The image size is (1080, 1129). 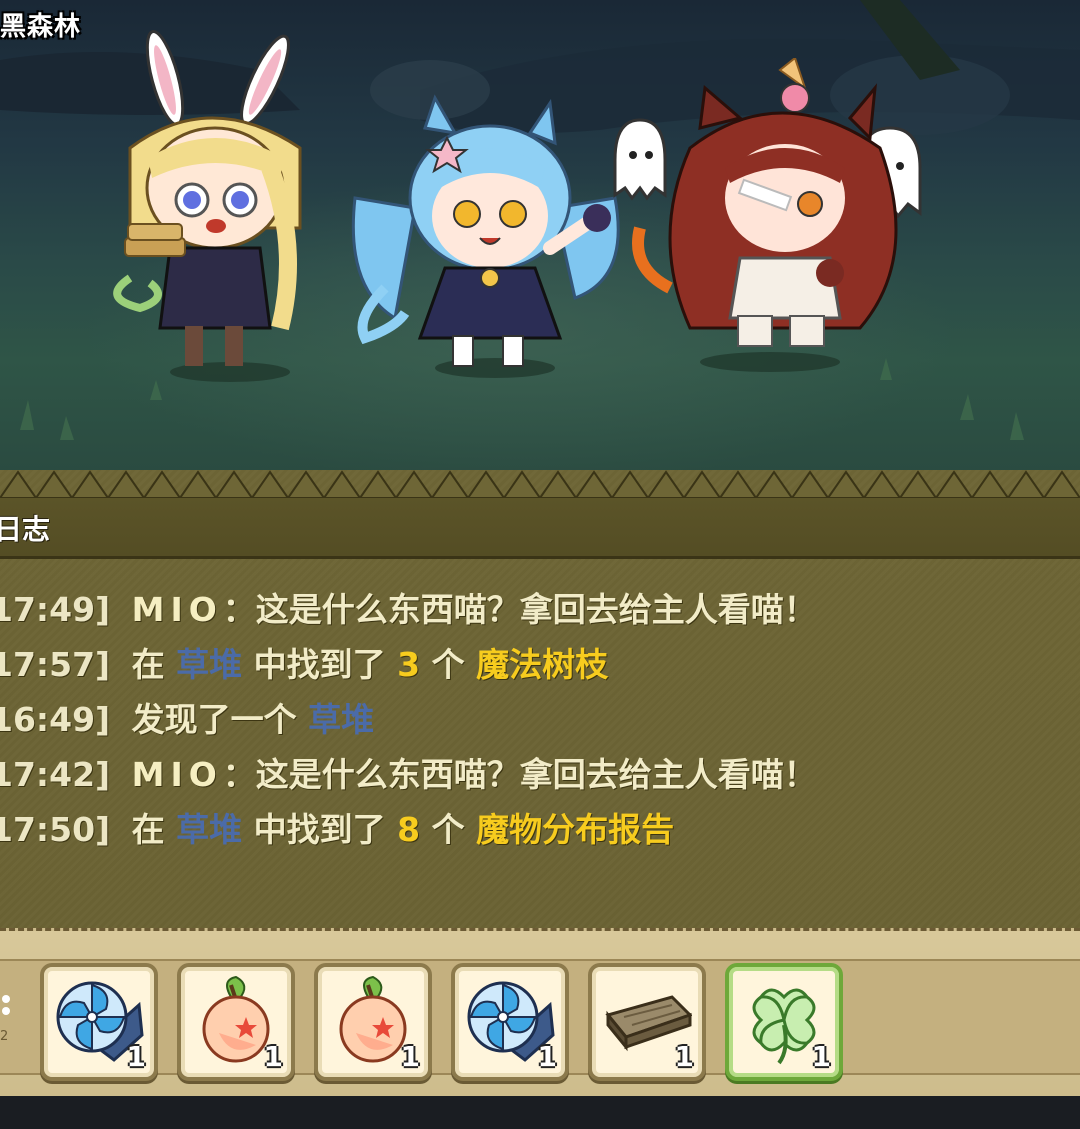 What do you see at coordinates (485, 233) in the screenshot?
I see `character-blue-cat-girl` at bounding box center [485, 233].